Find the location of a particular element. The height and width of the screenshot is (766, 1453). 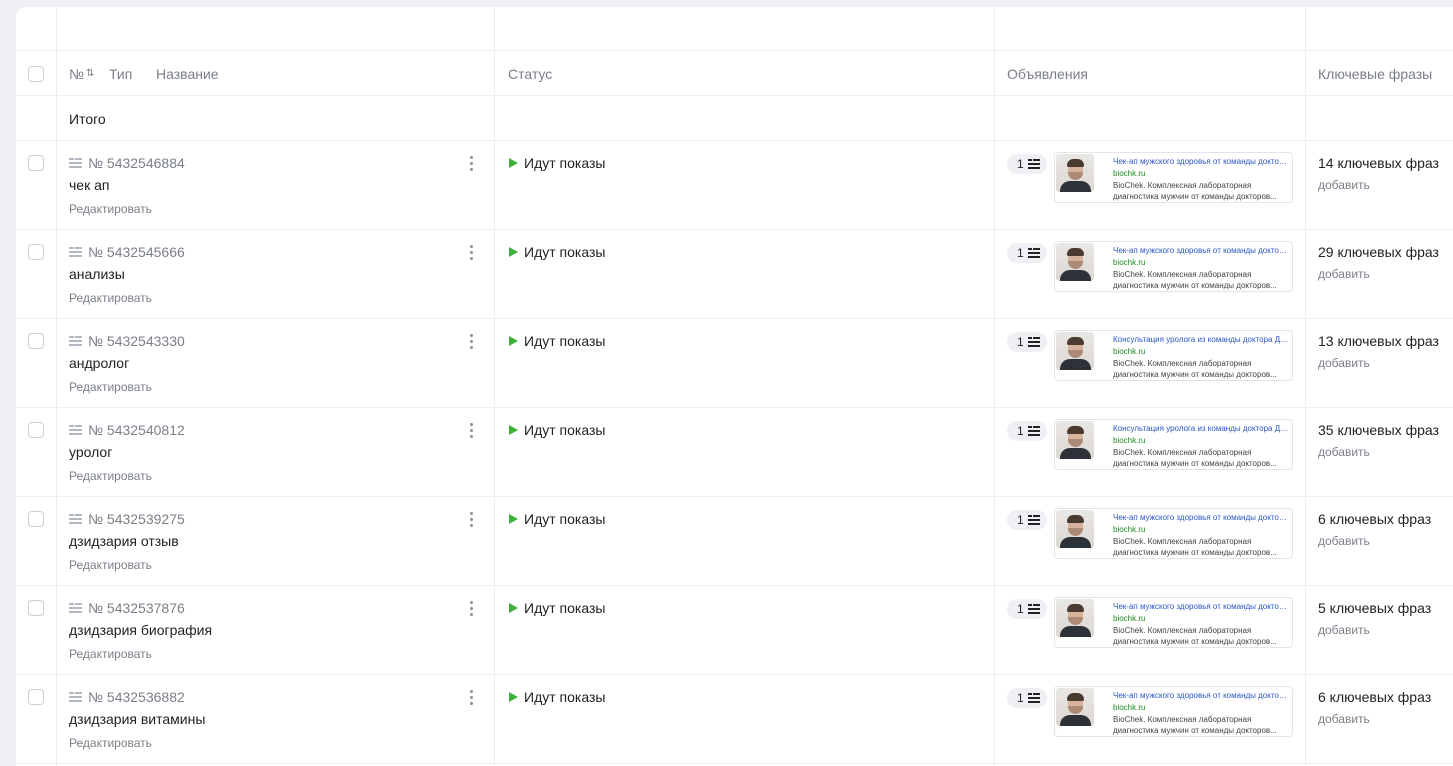

column-number: № is located at coordinates (76, 74).